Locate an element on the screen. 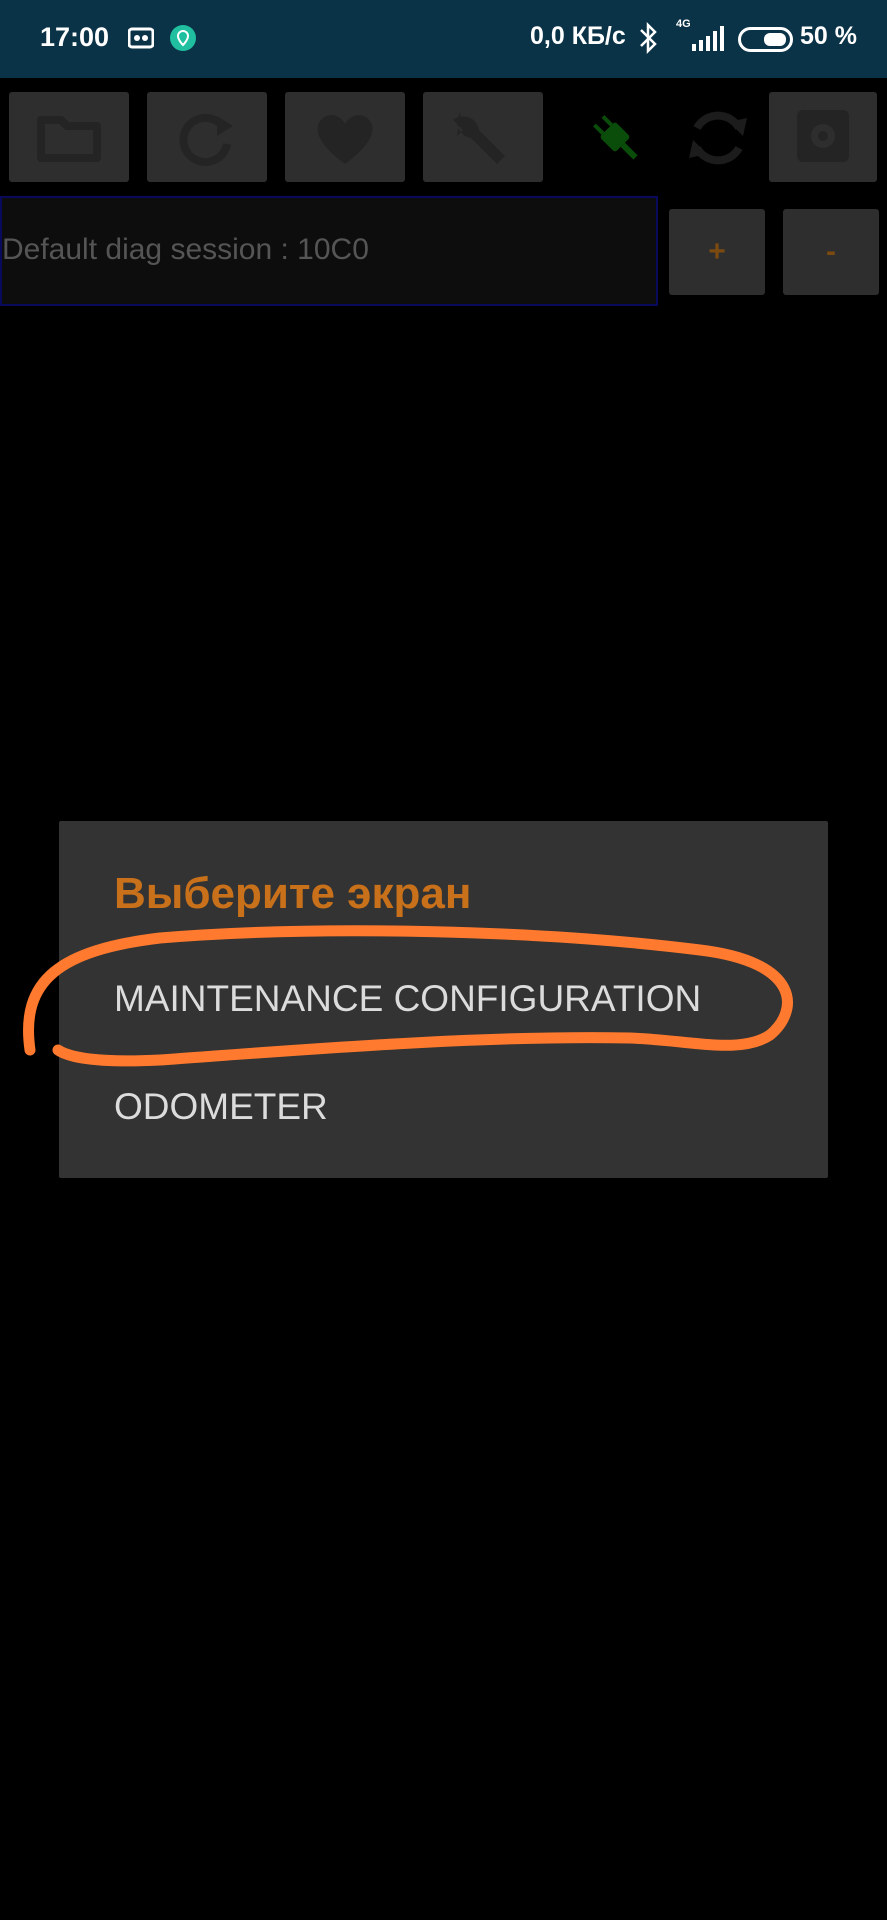 The height and width of the screenshot is (1920, 887). plus-button: + is located at coordinates (717, 252).